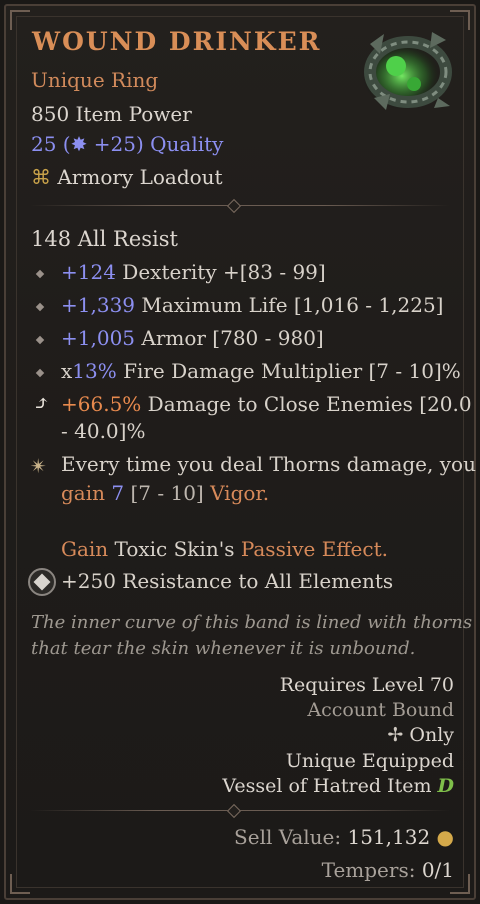 The width and height of the screenshot is (480, 904). I want to click on unique-equipped: Unique Equipped, so click(369, 761).